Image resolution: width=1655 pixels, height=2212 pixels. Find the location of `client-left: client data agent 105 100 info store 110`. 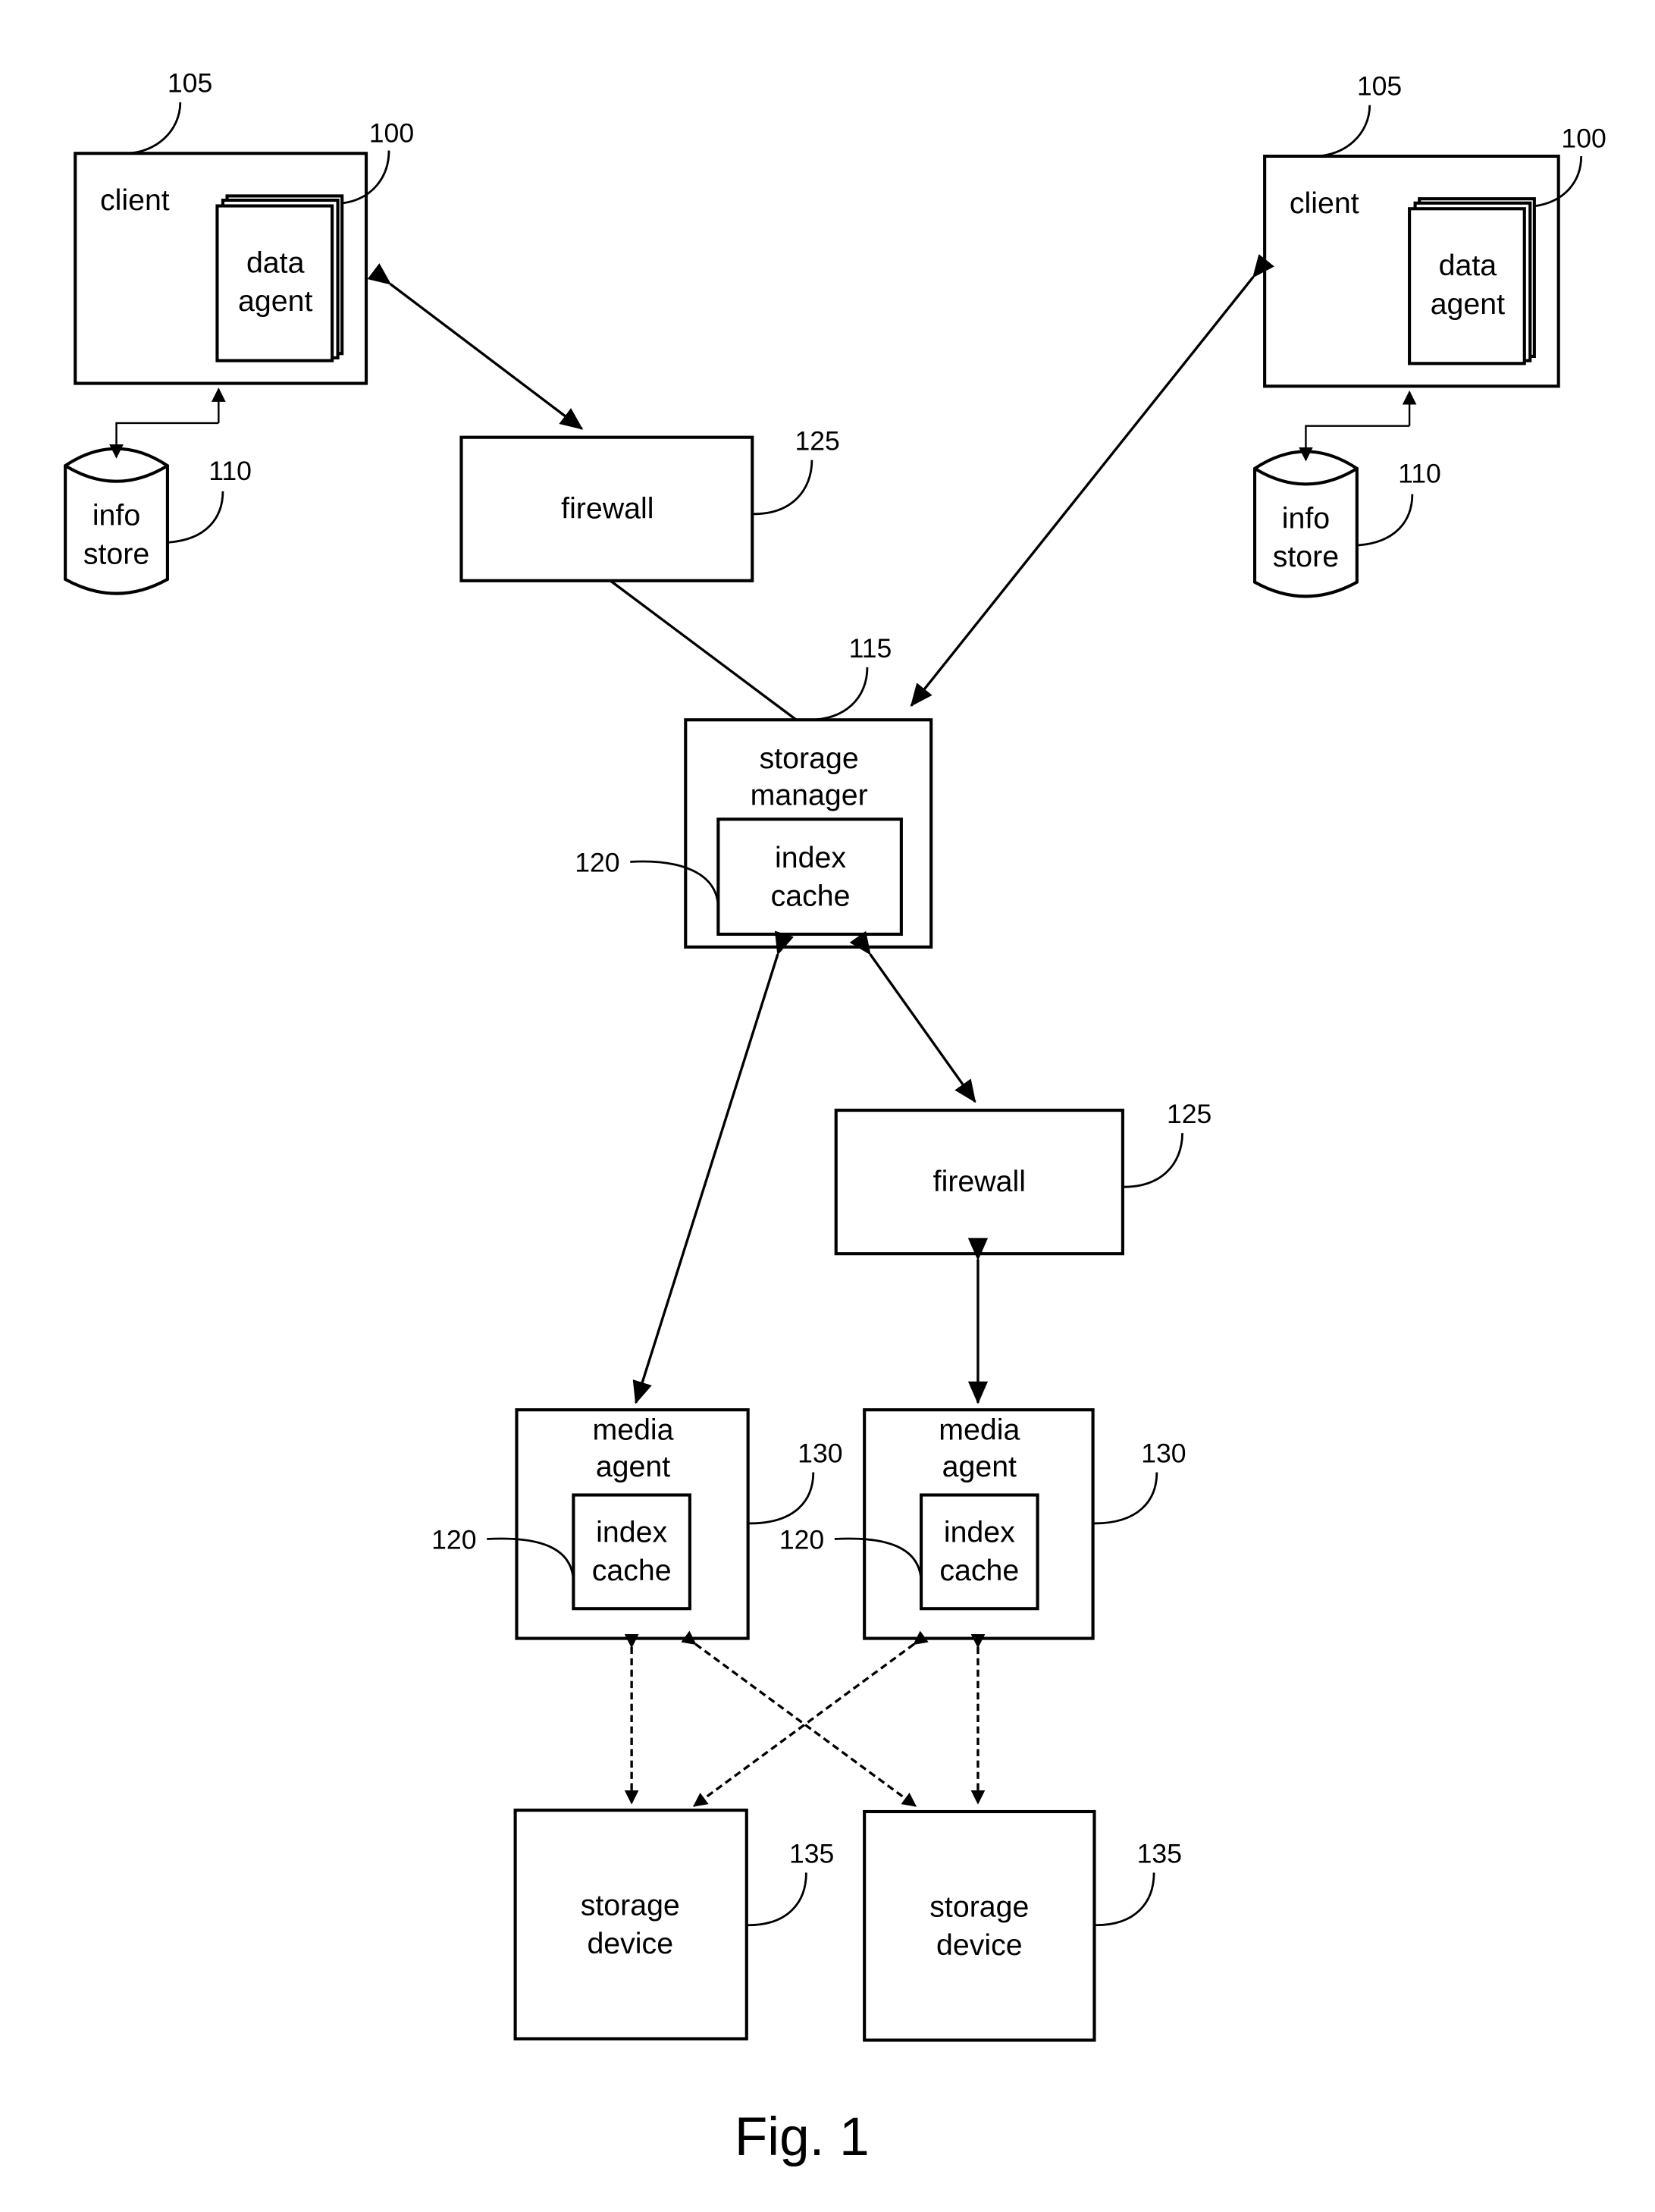

client-left: client data agent 105 100 info store 110 is located at coordinates (239, 331).